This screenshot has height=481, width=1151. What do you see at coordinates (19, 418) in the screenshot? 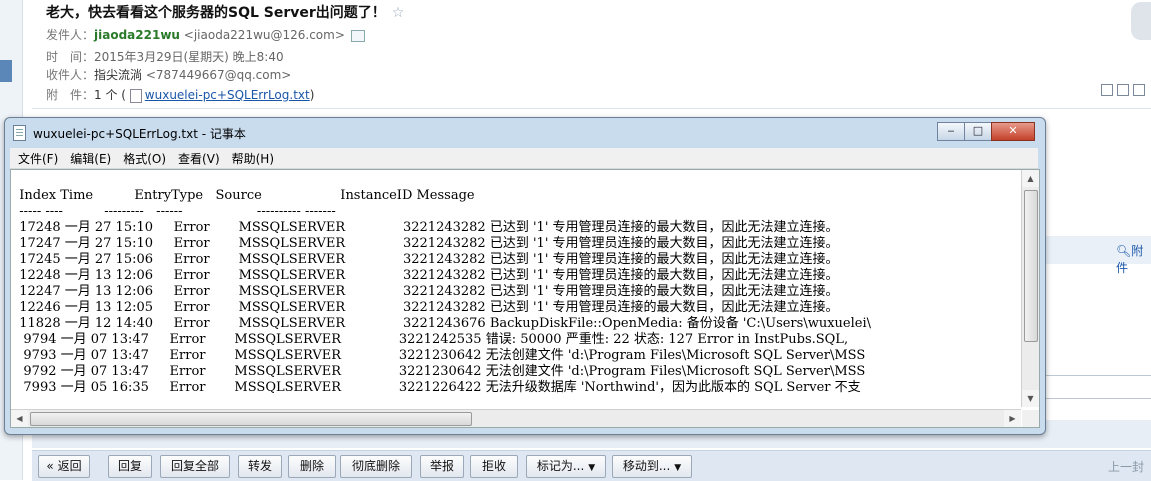
I see `scroll-left-icon: ◀` at bounding box center [19, 418].